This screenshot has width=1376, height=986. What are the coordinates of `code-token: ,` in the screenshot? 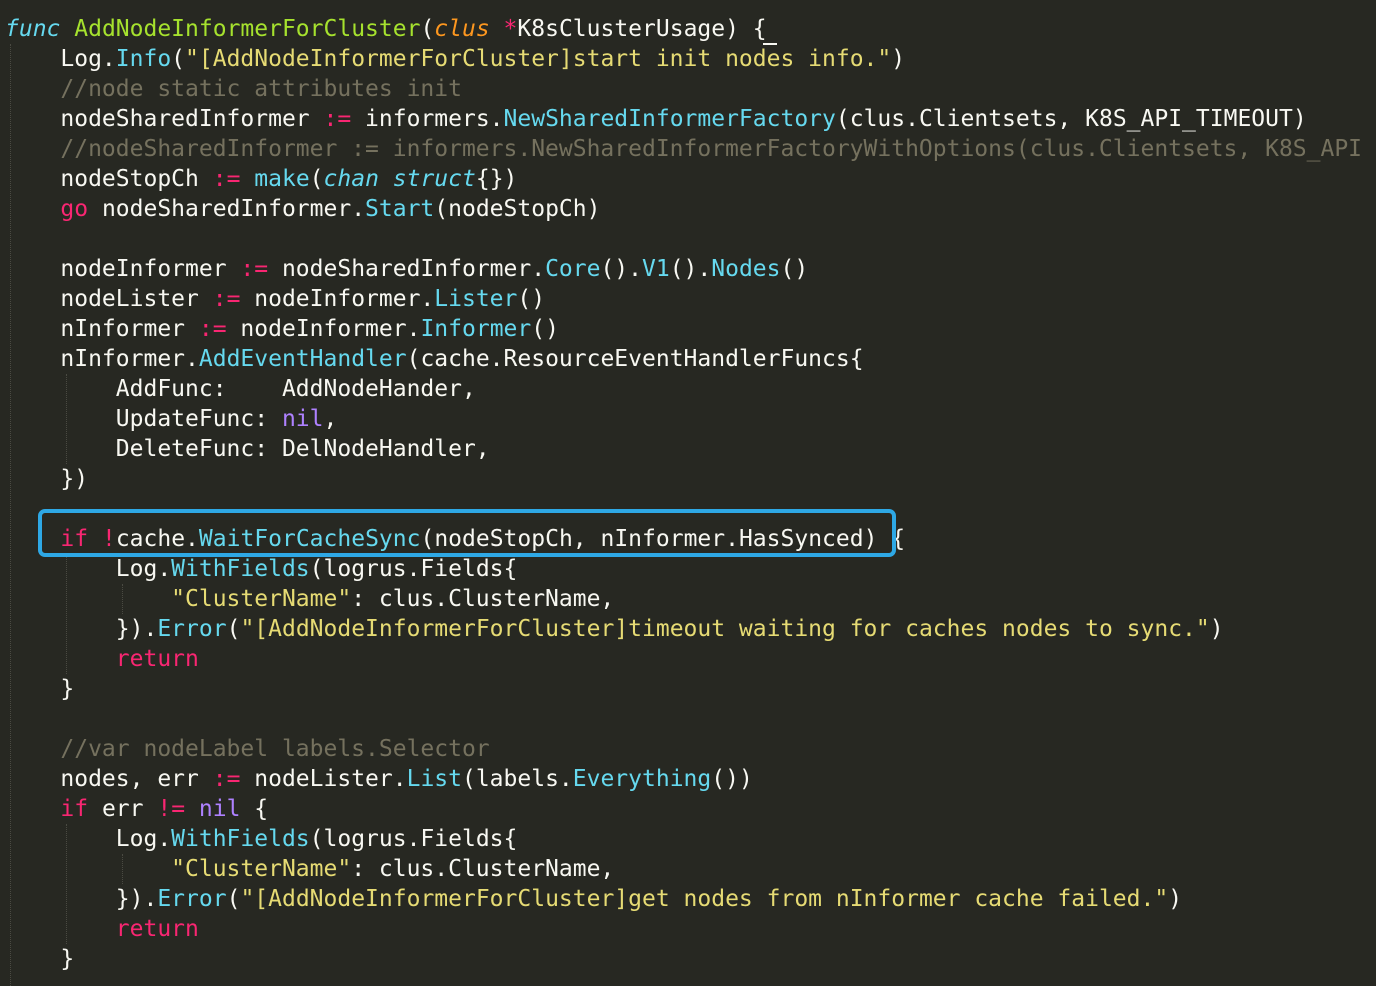 It's located at (330, 419).